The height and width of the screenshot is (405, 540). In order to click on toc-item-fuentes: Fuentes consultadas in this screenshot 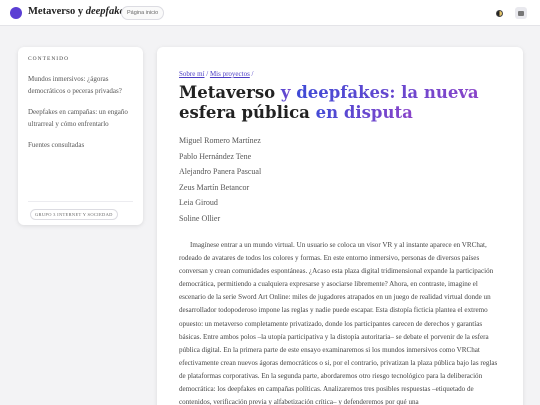, I will do `click(80, 145)`.